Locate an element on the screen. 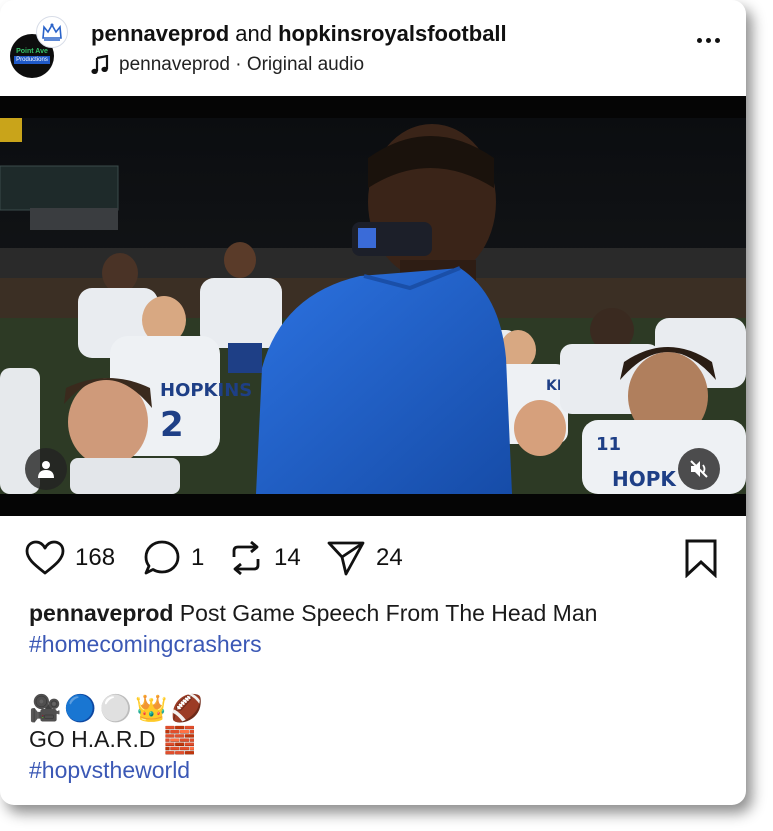 This screenshot has width=773, height=831. caption-username: pennaveprod is located at coordinates (101, 613).